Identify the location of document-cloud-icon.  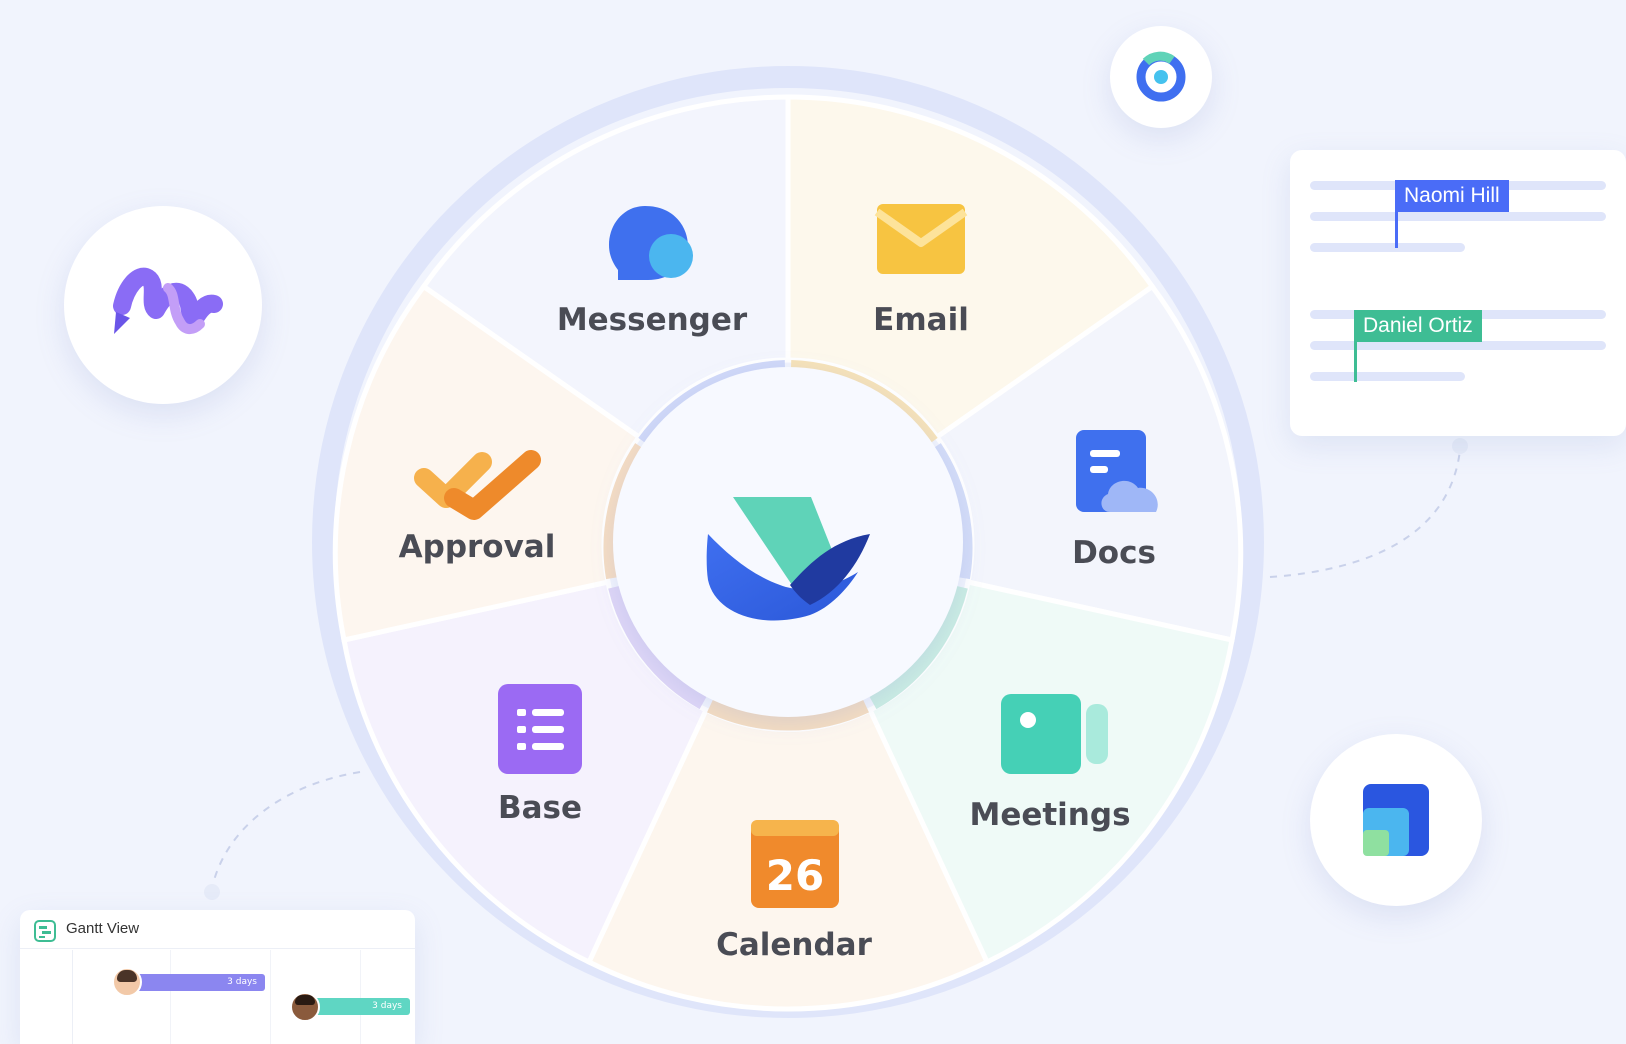
(1117, 471).